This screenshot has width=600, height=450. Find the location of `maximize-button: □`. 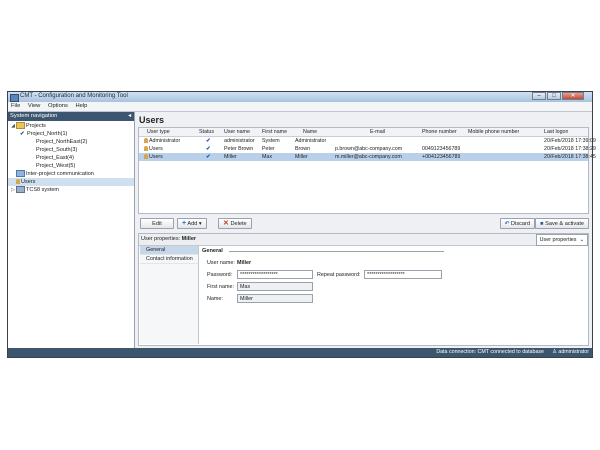

maximize-button: □ is located at coordinates (554, 96).